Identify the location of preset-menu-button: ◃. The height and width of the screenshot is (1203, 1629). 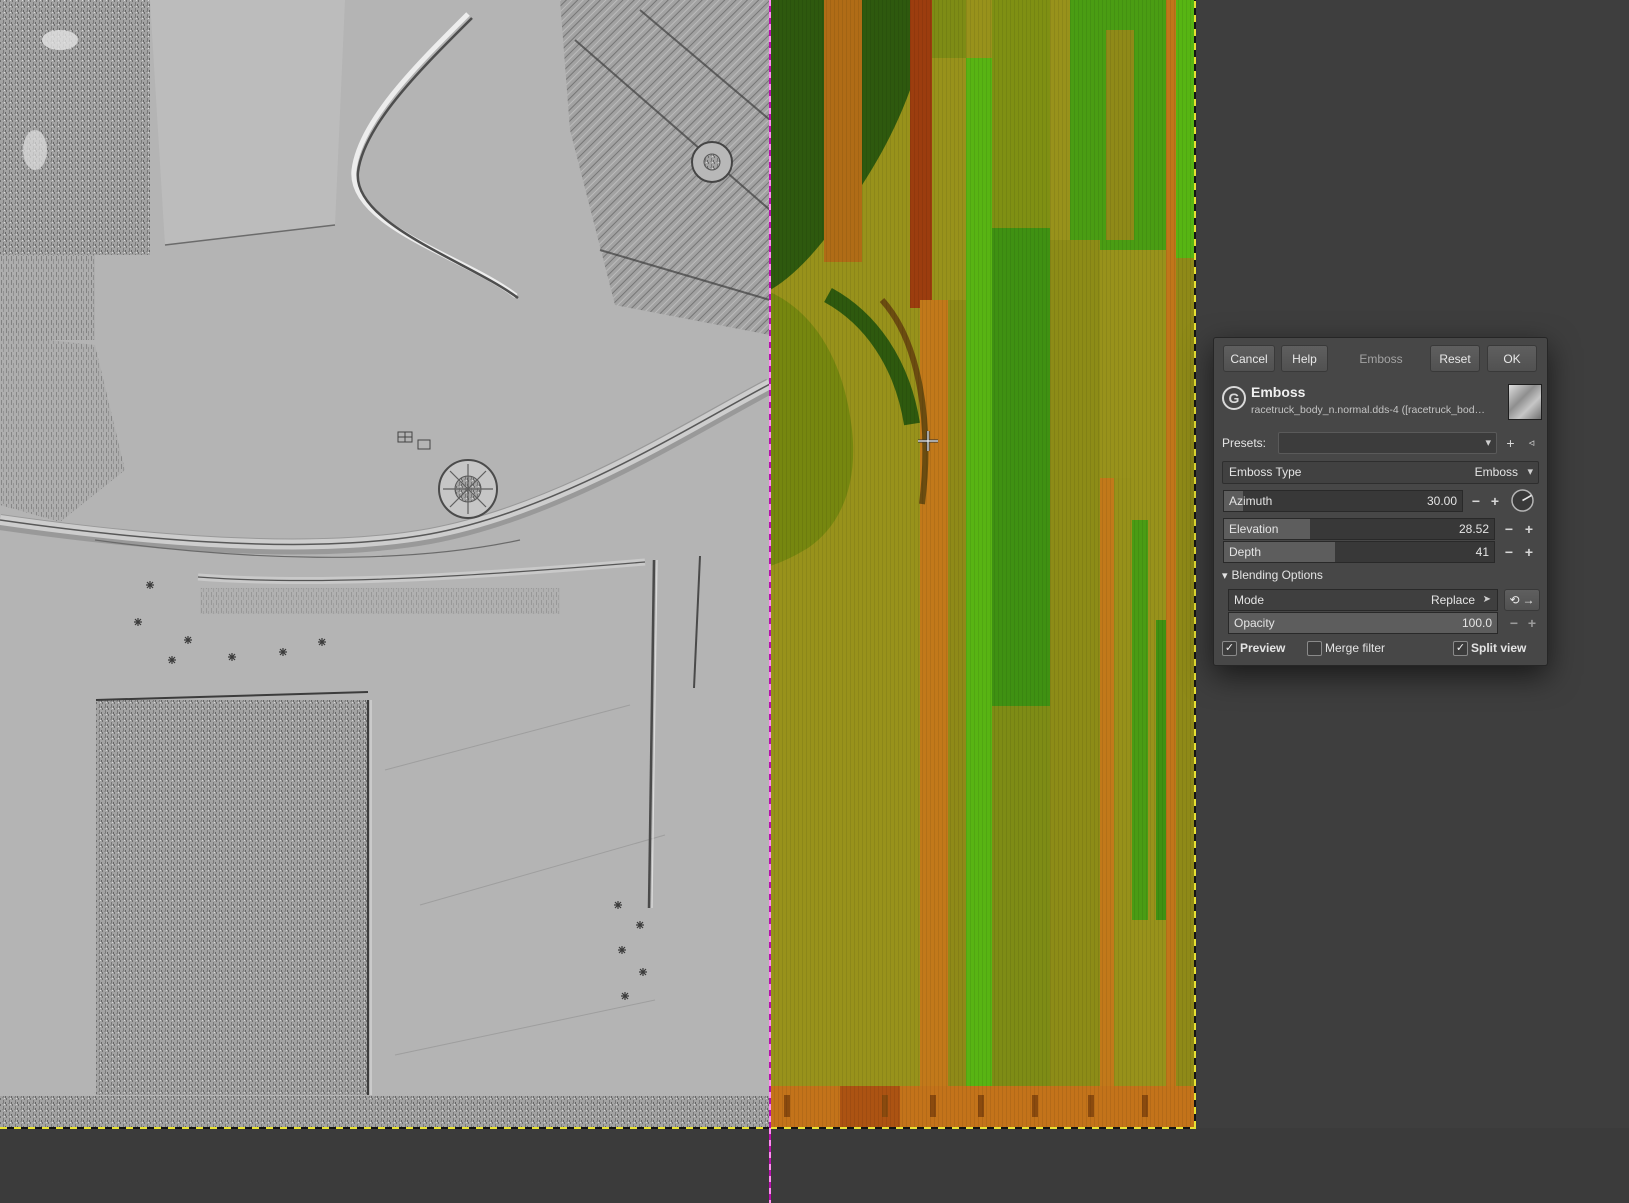
(1531, 443).